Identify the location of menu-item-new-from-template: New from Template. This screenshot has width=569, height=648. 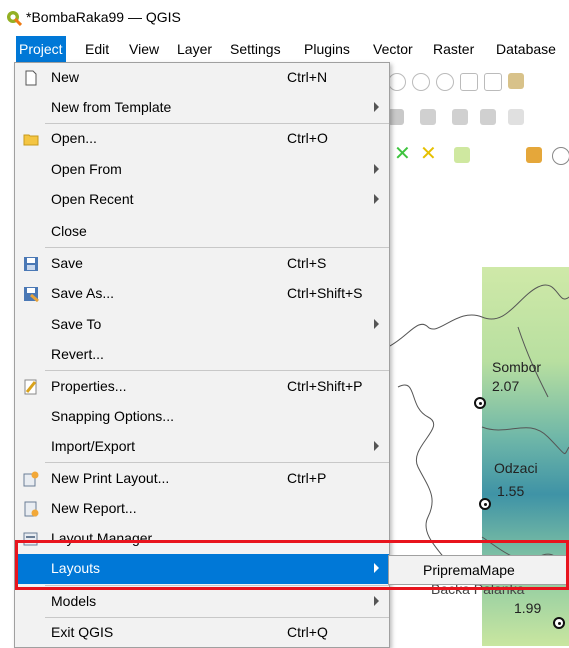
(202, 108).